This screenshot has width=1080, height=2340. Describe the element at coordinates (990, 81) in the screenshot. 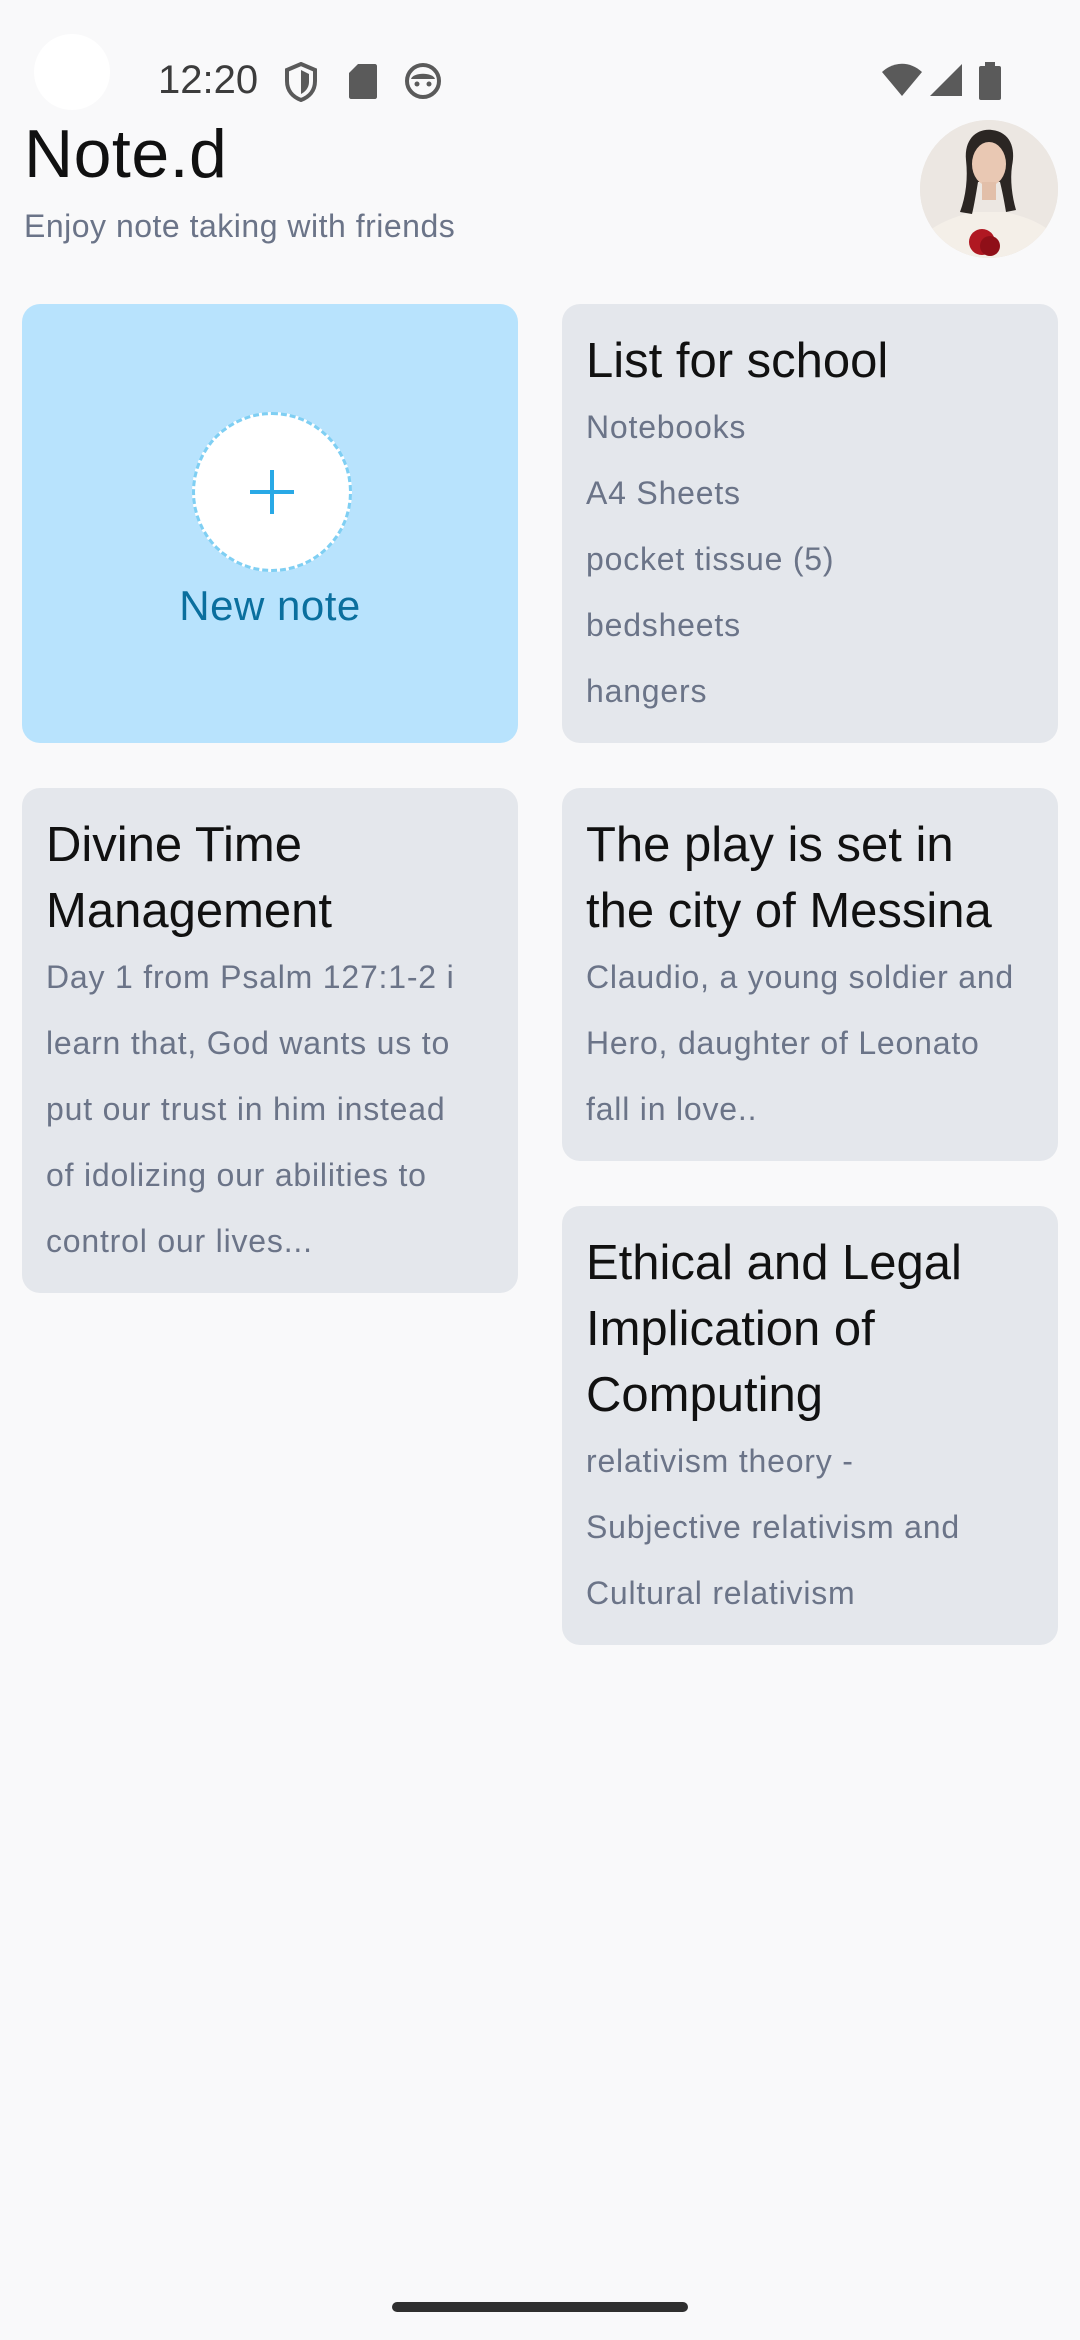

I see `battery-icon` at that location.